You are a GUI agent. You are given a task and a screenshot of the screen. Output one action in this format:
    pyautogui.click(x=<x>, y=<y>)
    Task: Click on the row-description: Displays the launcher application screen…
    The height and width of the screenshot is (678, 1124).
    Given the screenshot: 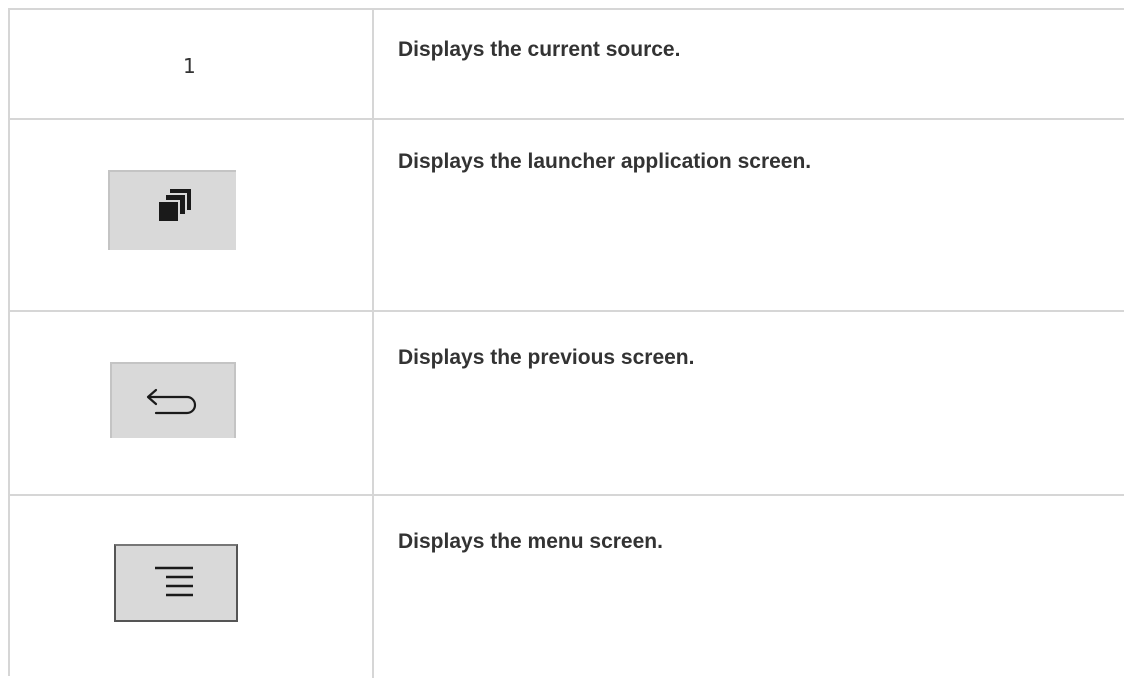 What is the action you would take?
    pyautogui.click(x=605, y=161)
    